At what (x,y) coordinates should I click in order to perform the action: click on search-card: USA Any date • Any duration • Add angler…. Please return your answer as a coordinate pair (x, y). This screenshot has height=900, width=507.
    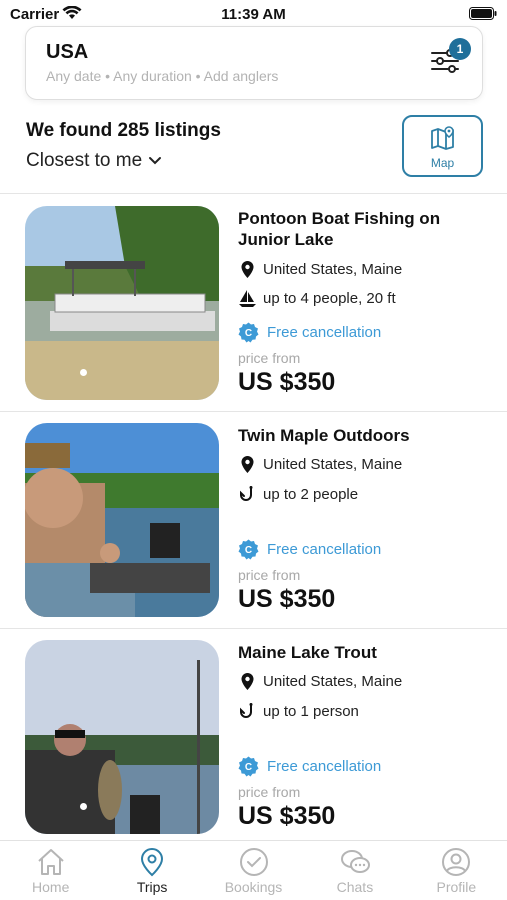
    Looking at the image, I should click on (254, 63).